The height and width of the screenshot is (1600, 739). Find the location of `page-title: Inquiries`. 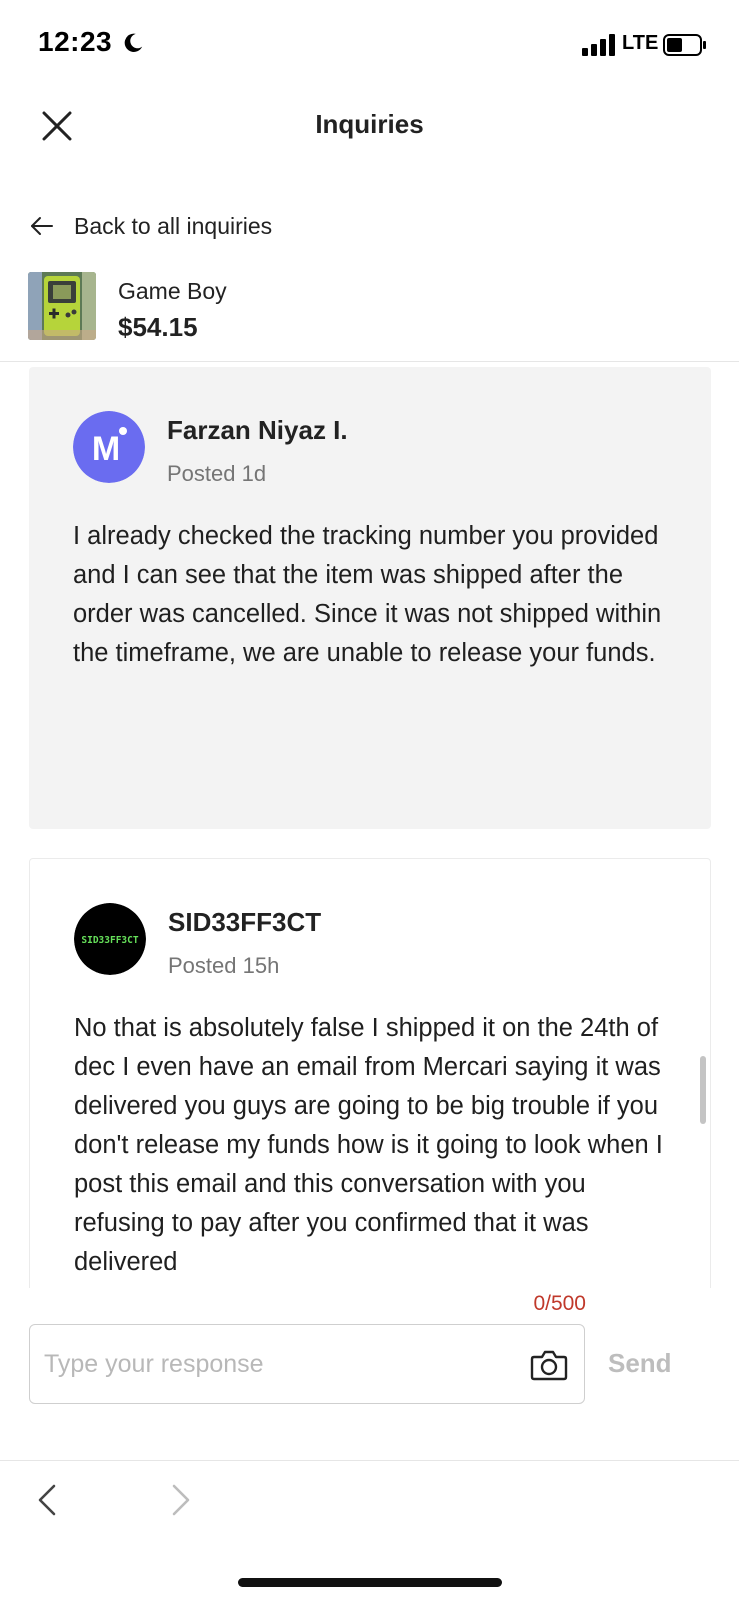

page-title: Inquiries is located at coordinates (369, 124).